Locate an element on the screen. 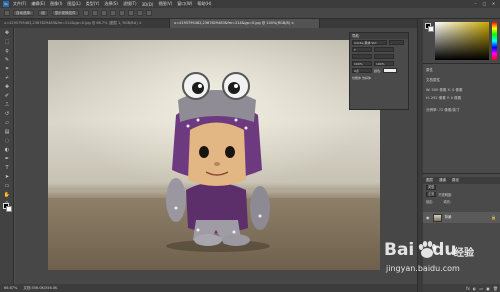 This screenshot has width=500, height=292. watermark-tag: 经验 is located at coordinates (464, 253).